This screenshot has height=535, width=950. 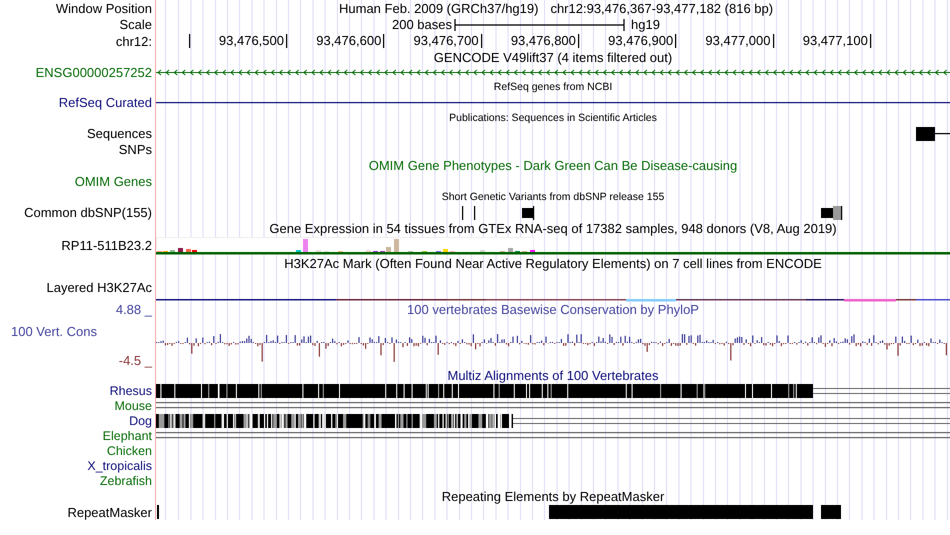 I want to click on track-label: Common dbSNP(155), so click(x=88, y=213).